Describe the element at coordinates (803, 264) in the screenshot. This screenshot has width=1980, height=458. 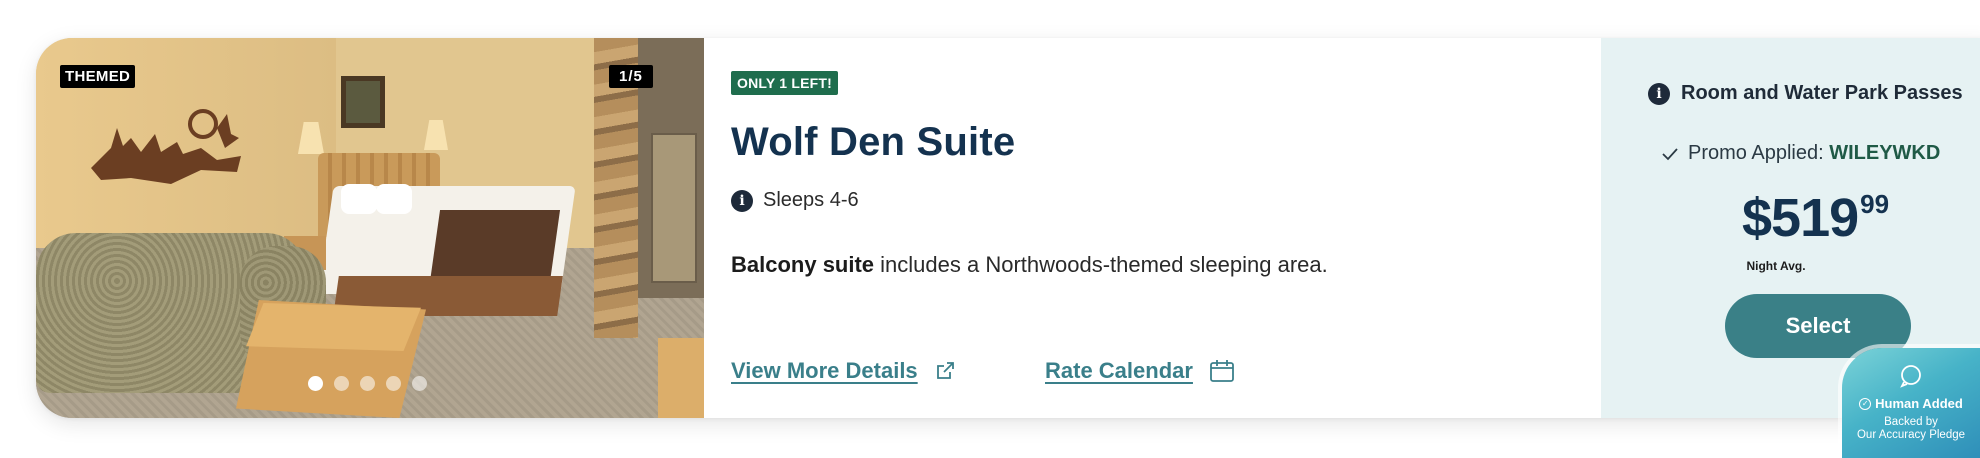
I see `description-highlight: Balcony suite` at that location.